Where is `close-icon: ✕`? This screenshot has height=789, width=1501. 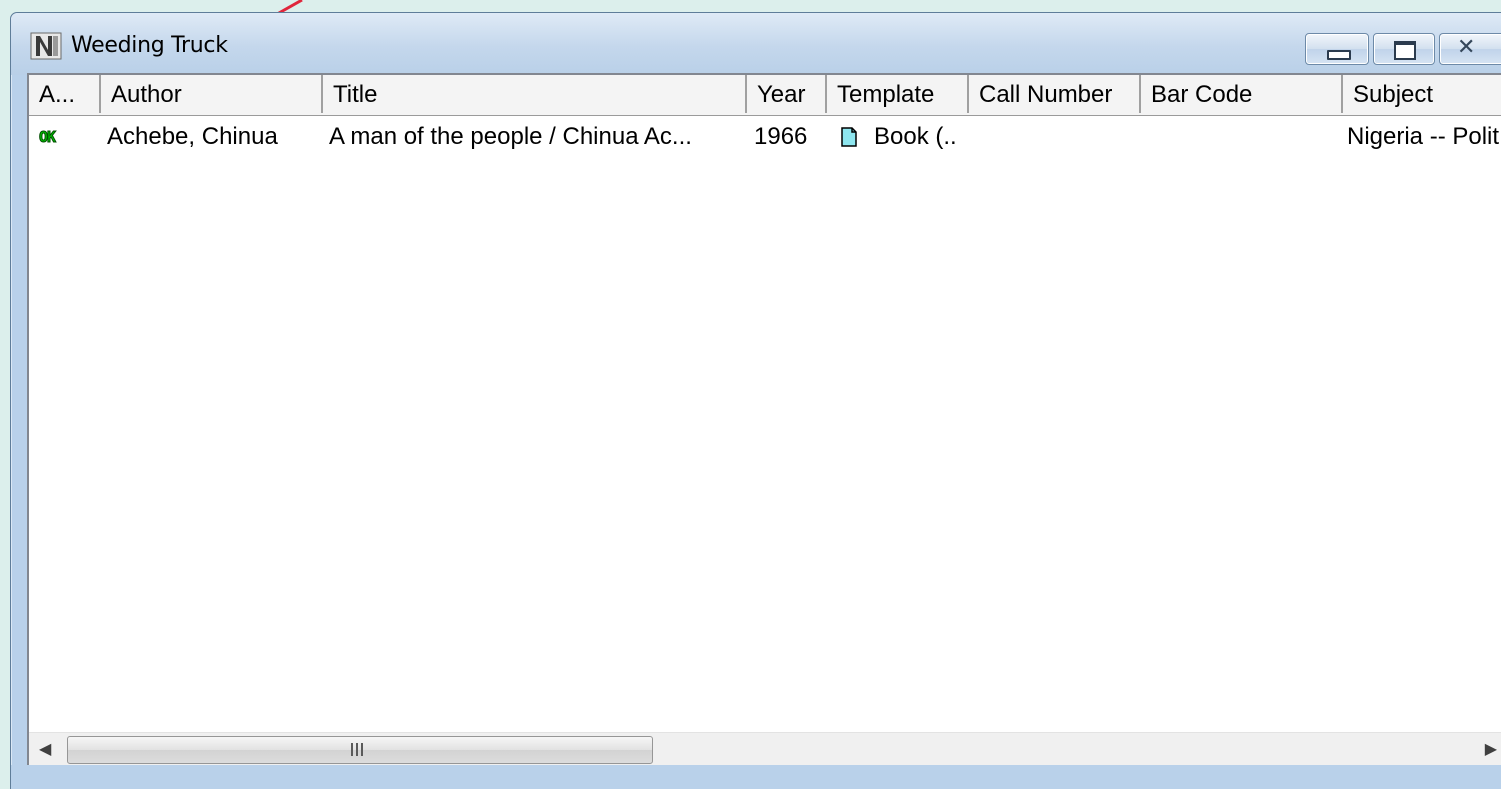
close-icon: ✕ is located at coordinates (1466, 47).